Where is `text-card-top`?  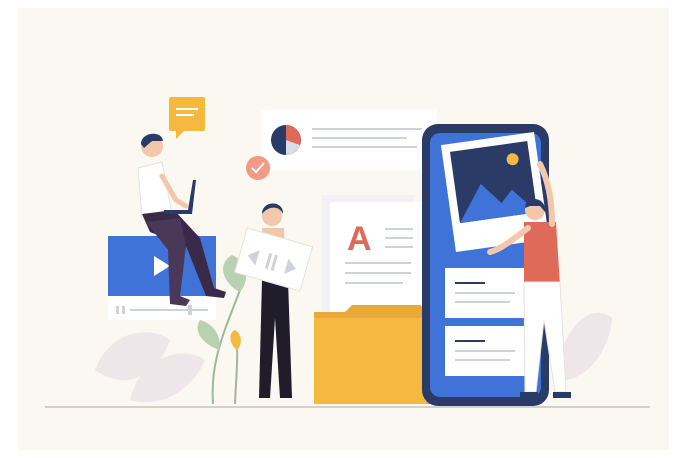
text-card-top is located at coordinates (485, 293).